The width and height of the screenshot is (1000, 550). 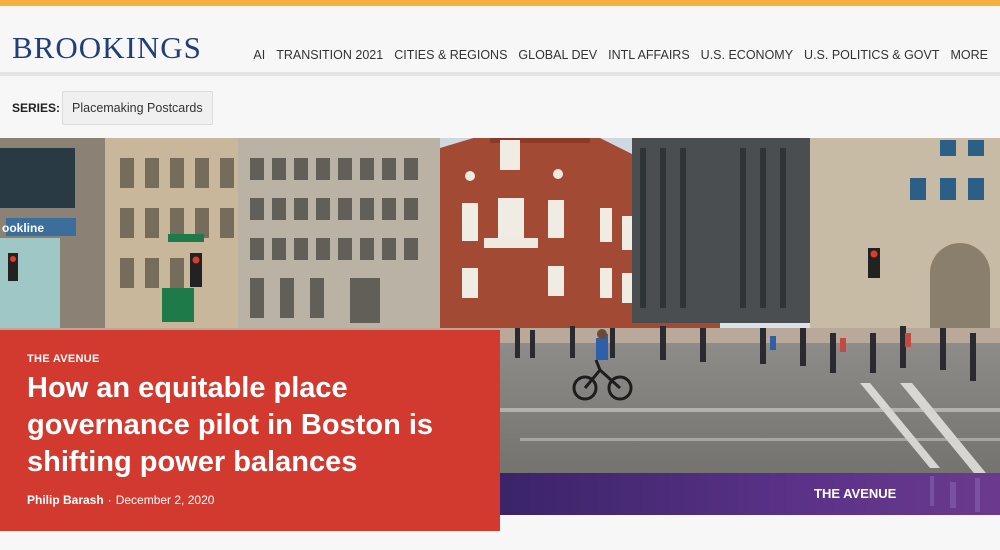 I want to click on brookline-sign-text: ookline, so click(x=23, y=228).